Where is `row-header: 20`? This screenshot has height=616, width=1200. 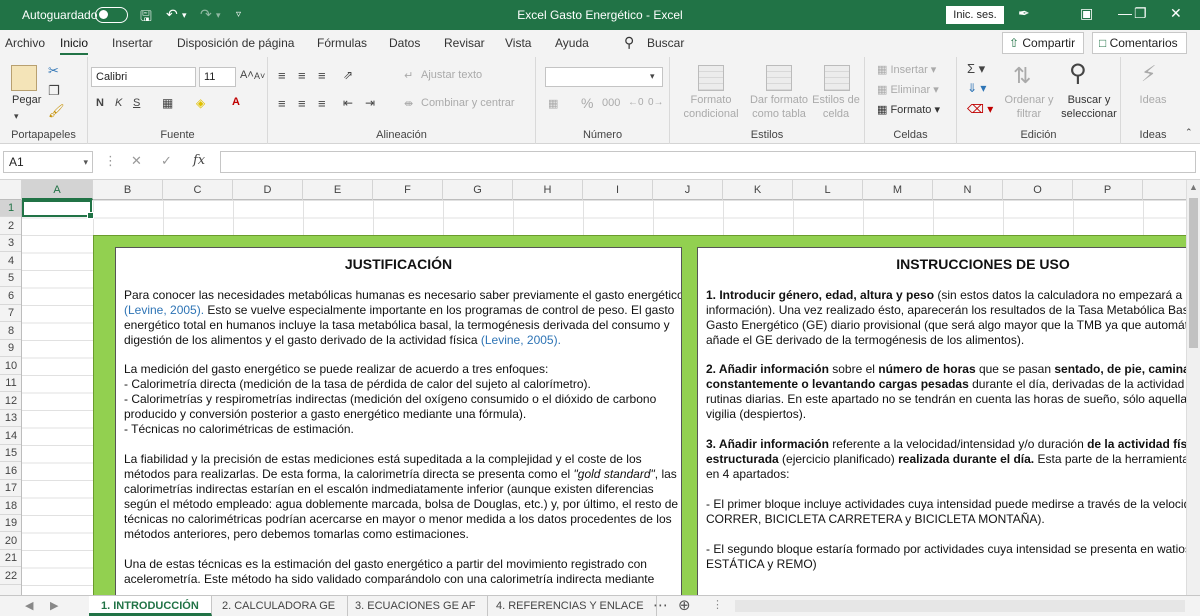 row-header: 20 is located at coordinates (10, 541).